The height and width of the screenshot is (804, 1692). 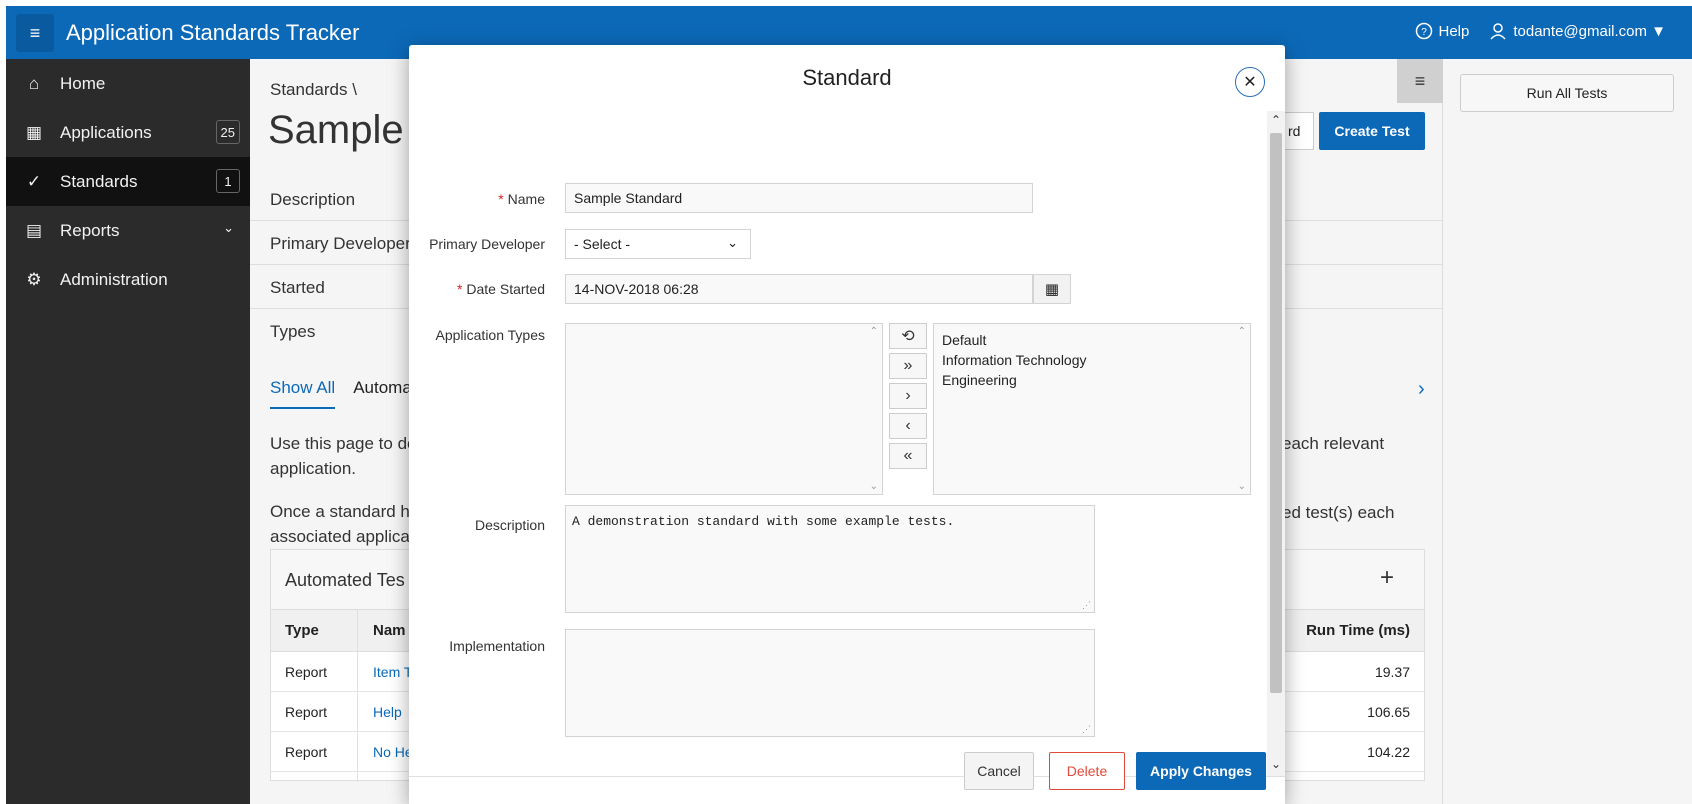 What do you see at coordinates (1442, 31) in the screenshot?
I see `help-link: ? Help` at bounding box center [1442, 31].